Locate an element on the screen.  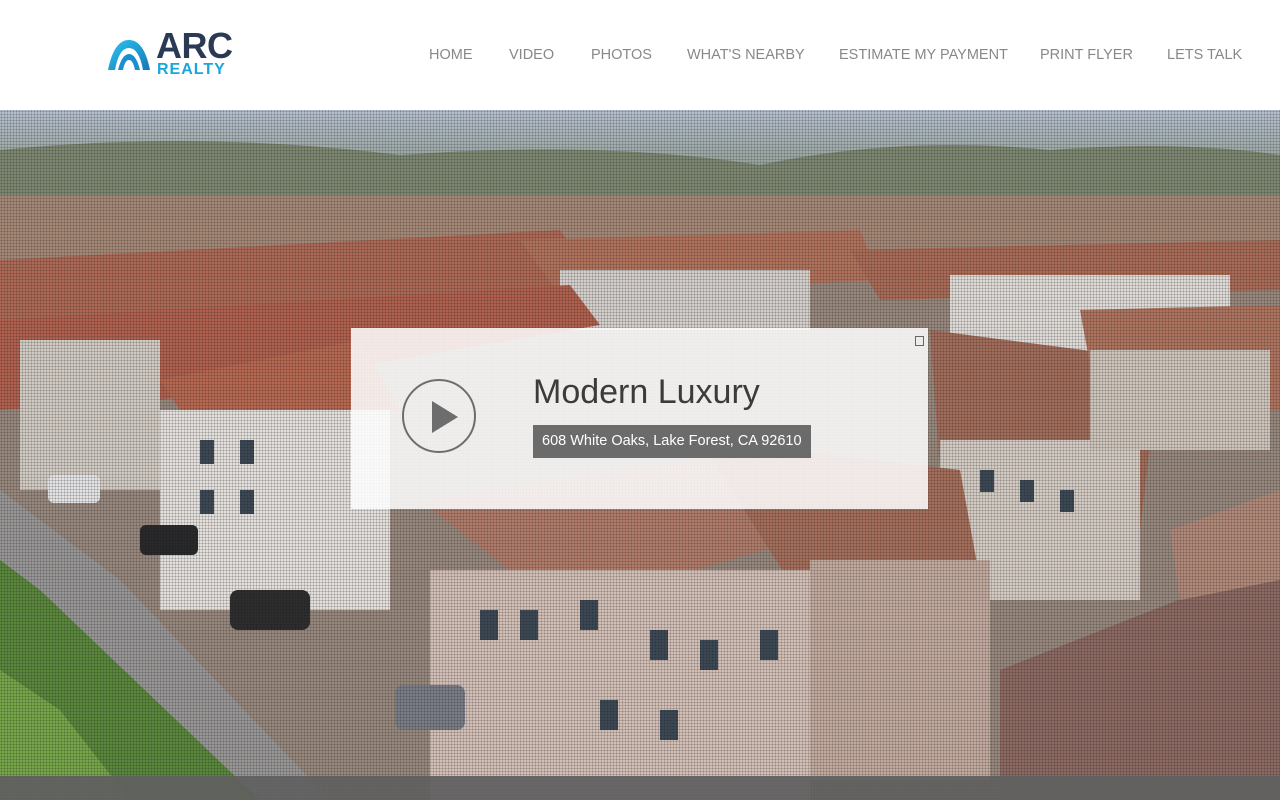
nav-video: VIDEO is located at coordinates (531, 55).